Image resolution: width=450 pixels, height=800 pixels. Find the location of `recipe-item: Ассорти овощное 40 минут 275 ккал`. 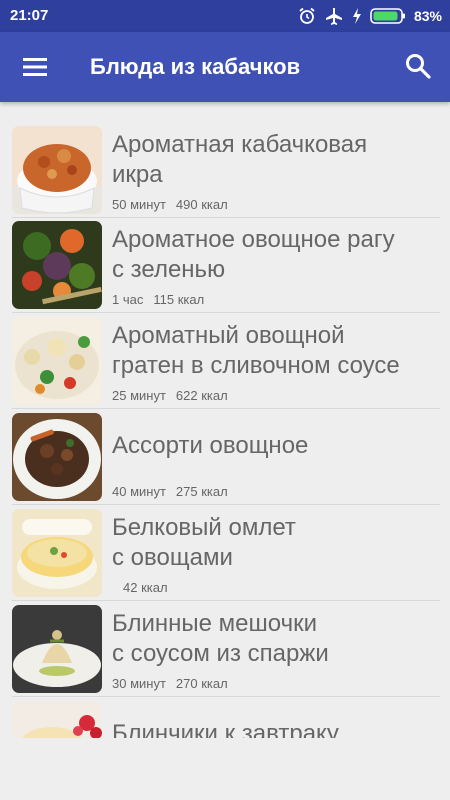

recipe-item: Ассорти овощное 40 минут 275 ккал is located at coordinates (226, 457).